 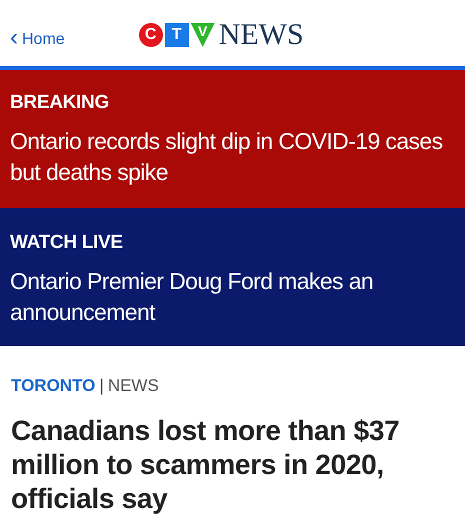 What do you see at coordinates (53, 386) in the screenshot?
I see `region-link: TORONTO` at bounding box center [53, 386].